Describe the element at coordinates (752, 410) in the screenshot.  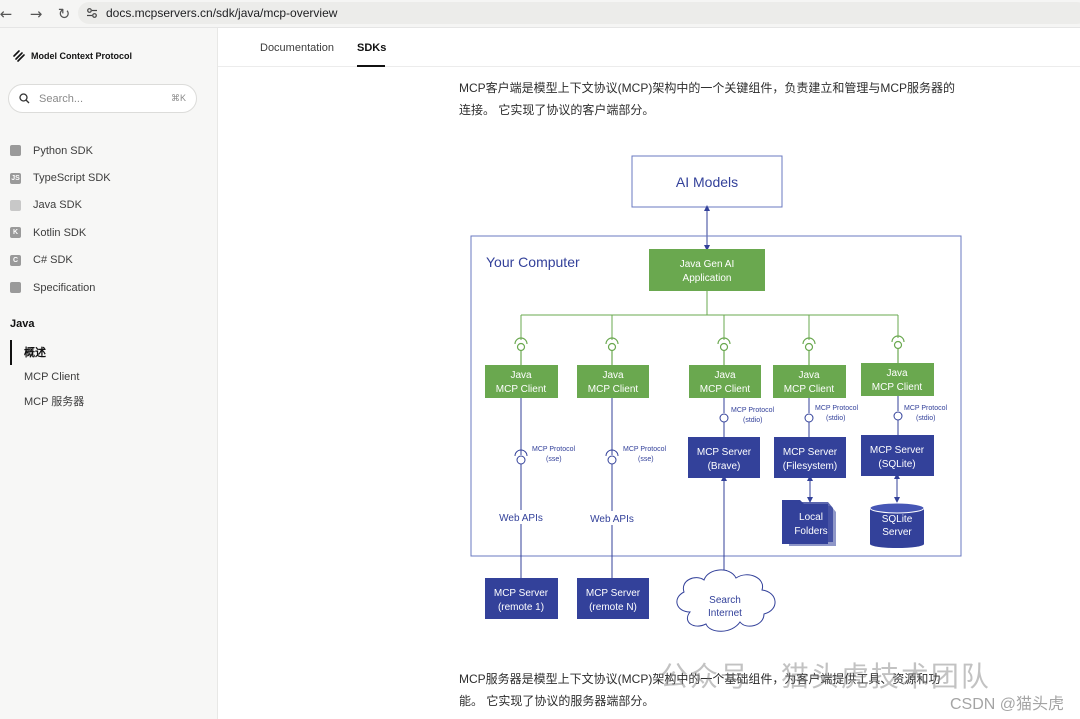
I see `proto-label-stdio-1: MCP Protocol` at that location.